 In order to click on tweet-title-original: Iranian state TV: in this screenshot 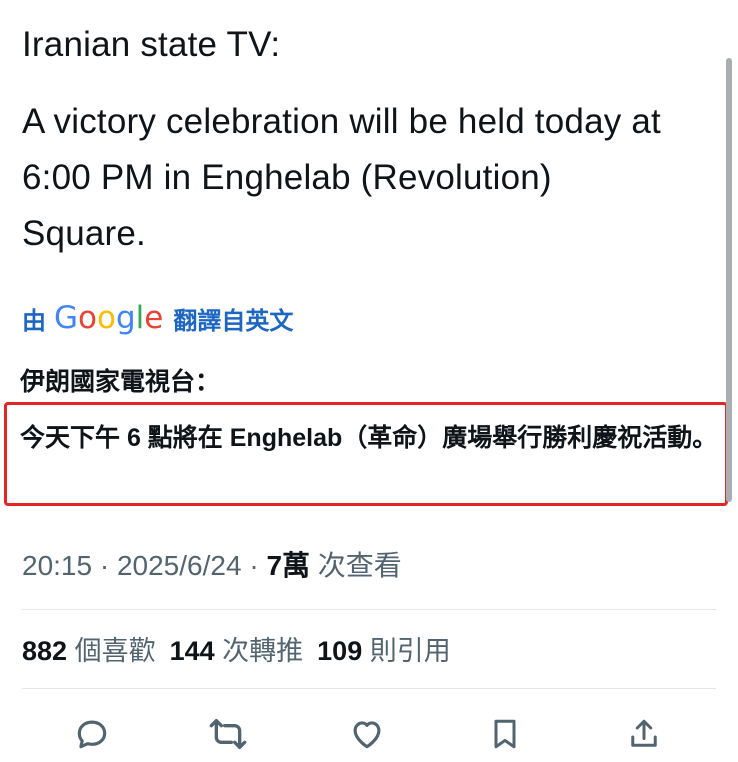, I will do `click(151, 44)`.